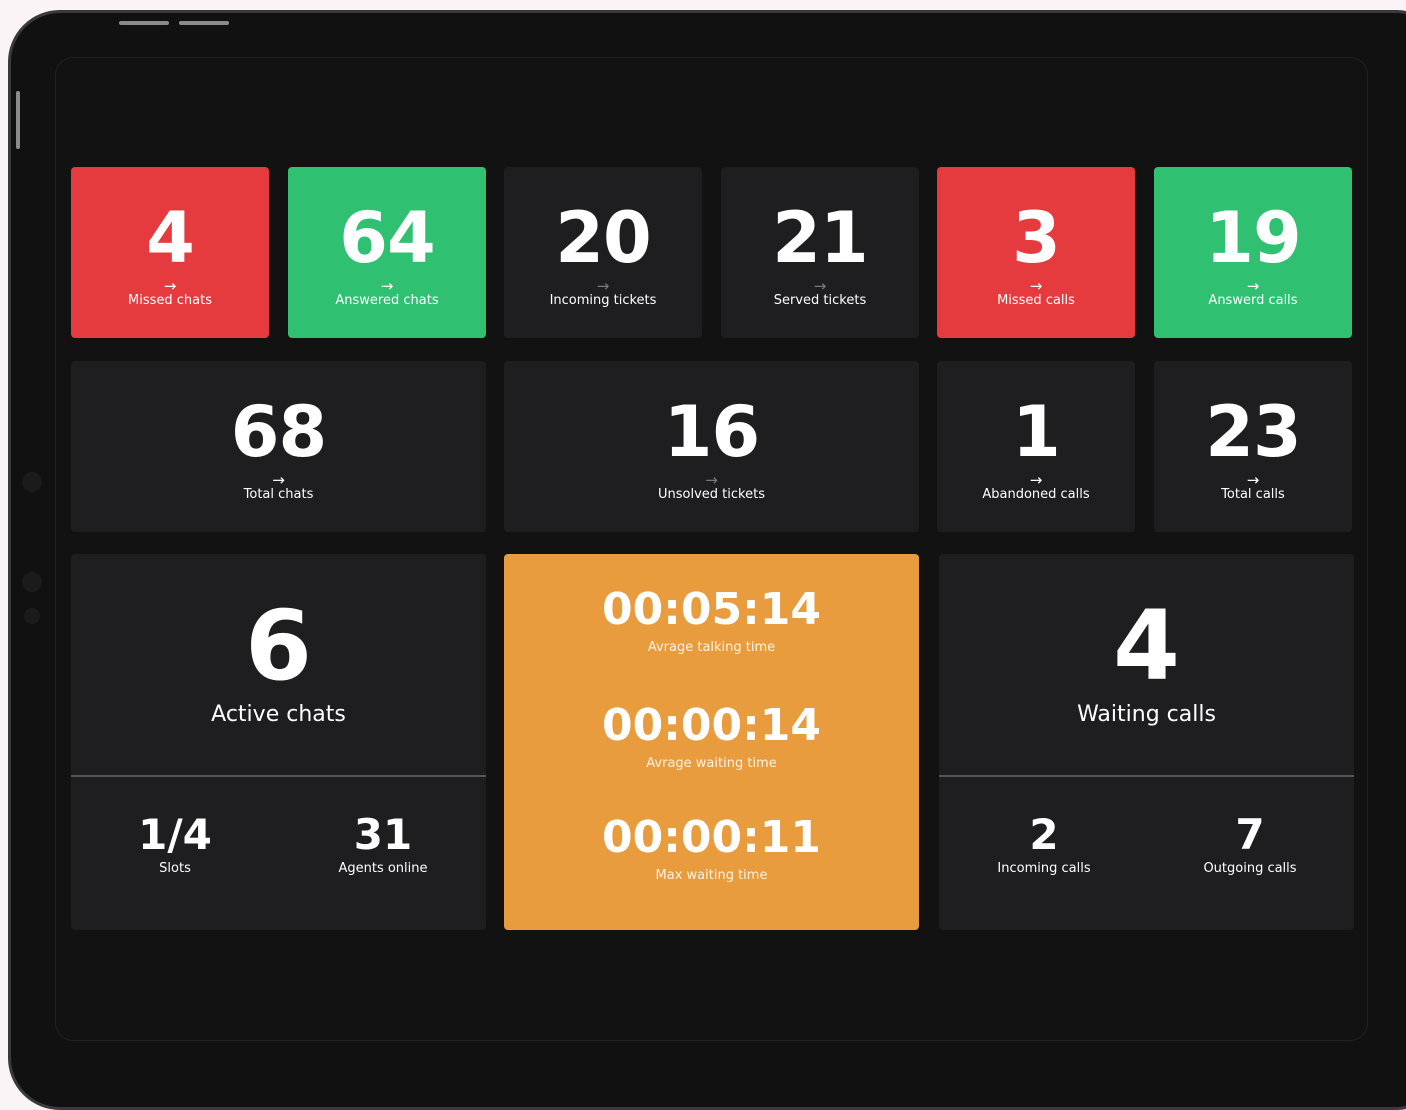 The height and width of the screenshot is (1110, 1406). I want to click on served-tickets-label: Served tickets, so click(820, 300).